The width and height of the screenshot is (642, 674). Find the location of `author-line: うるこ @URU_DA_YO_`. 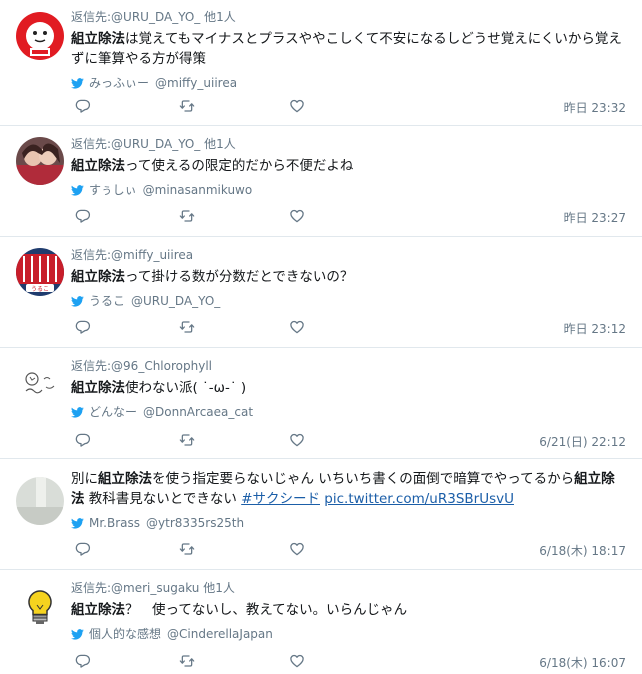

author-line: うるこ @URU_DA_YO_ is located at coordinates (348, 301).